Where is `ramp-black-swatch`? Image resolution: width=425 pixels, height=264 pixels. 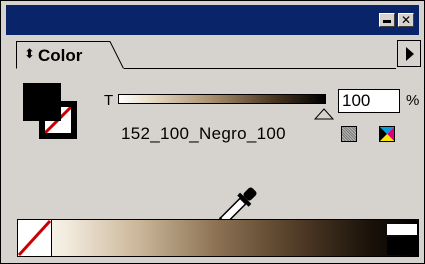 ramp-black-swatch is located at coordinates (402, 246).